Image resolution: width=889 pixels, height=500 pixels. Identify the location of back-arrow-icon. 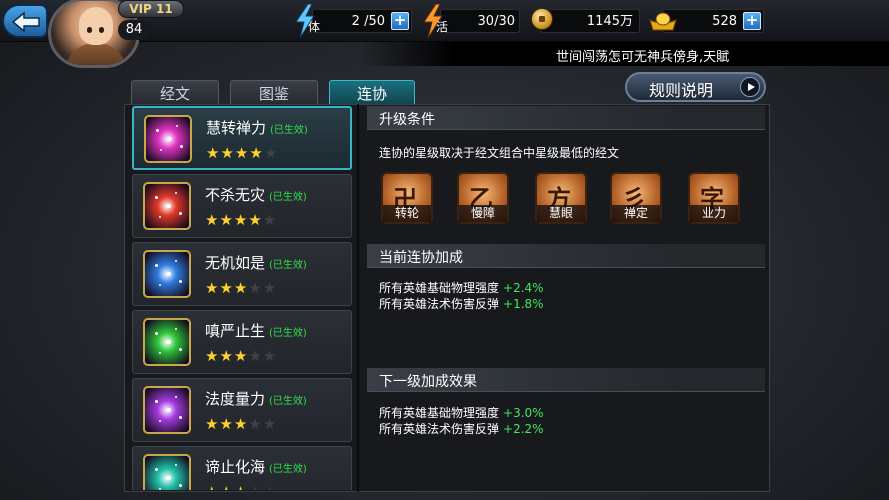
(25, 22).